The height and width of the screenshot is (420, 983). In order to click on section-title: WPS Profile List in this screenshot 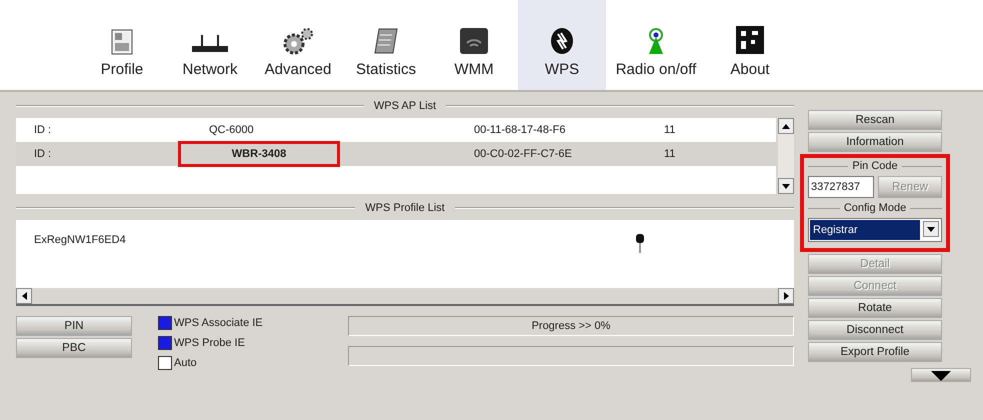, I will do `click(405, 208)`.